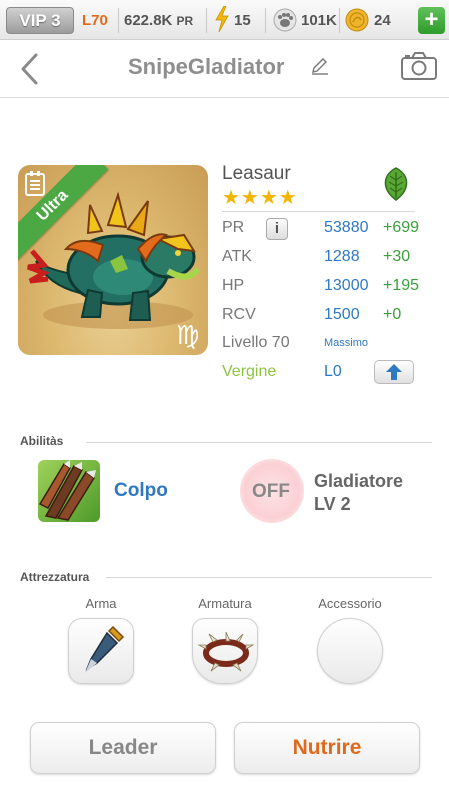 This screenshot has height=800, width=449. What do you see at coordinates (42, 441) in the screenshot?
I see `abilities-section-label: Abilitàs` at bounding box center [42, 441].